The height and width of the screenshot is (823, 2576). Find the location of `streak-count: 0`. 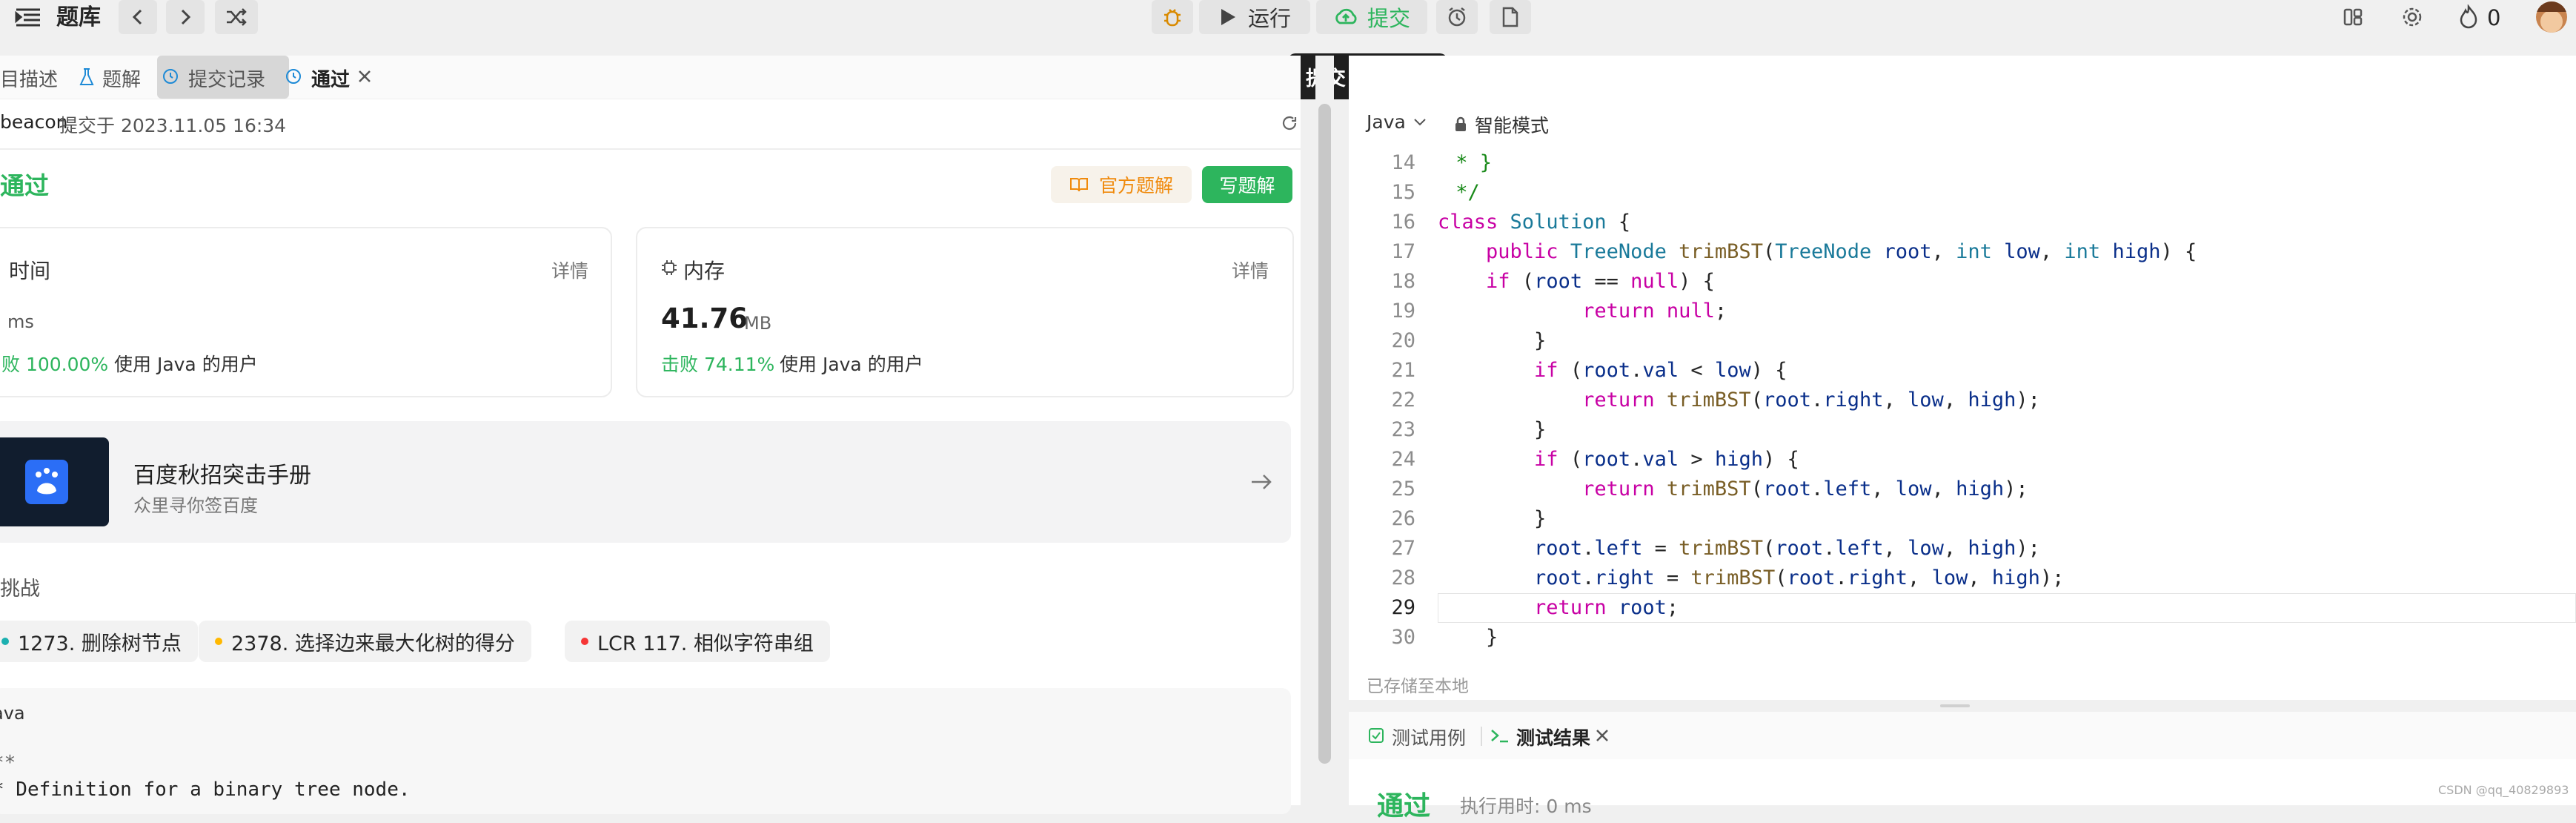

streak-count: 0 is located at coordinates (2494, 17).